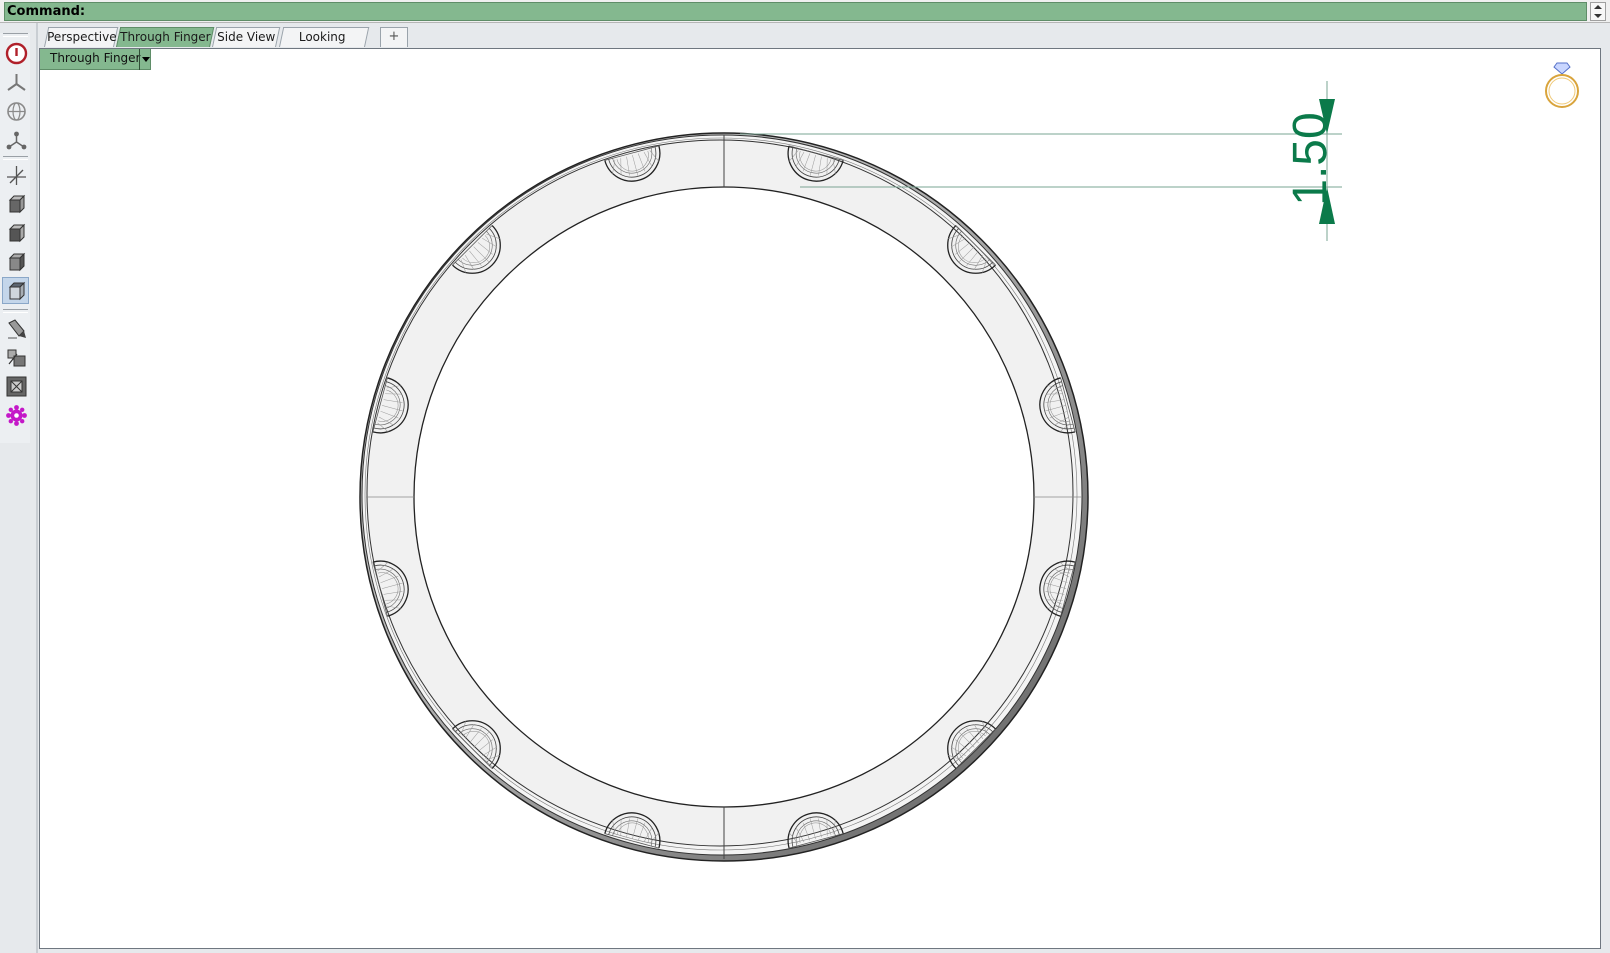  I want to click on tab-perspective: Perspective, so click(81, 37).